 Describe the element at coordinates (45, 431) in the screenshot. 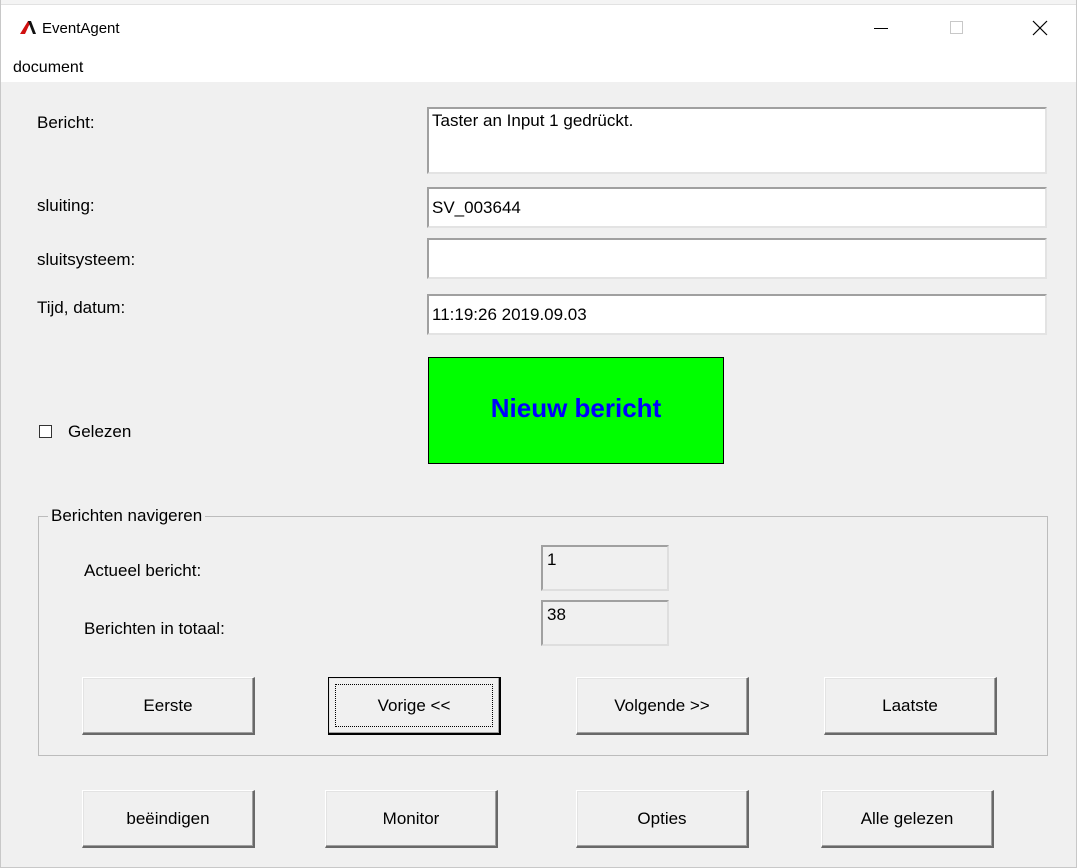

I see `gelezen-checkbox` at that location.